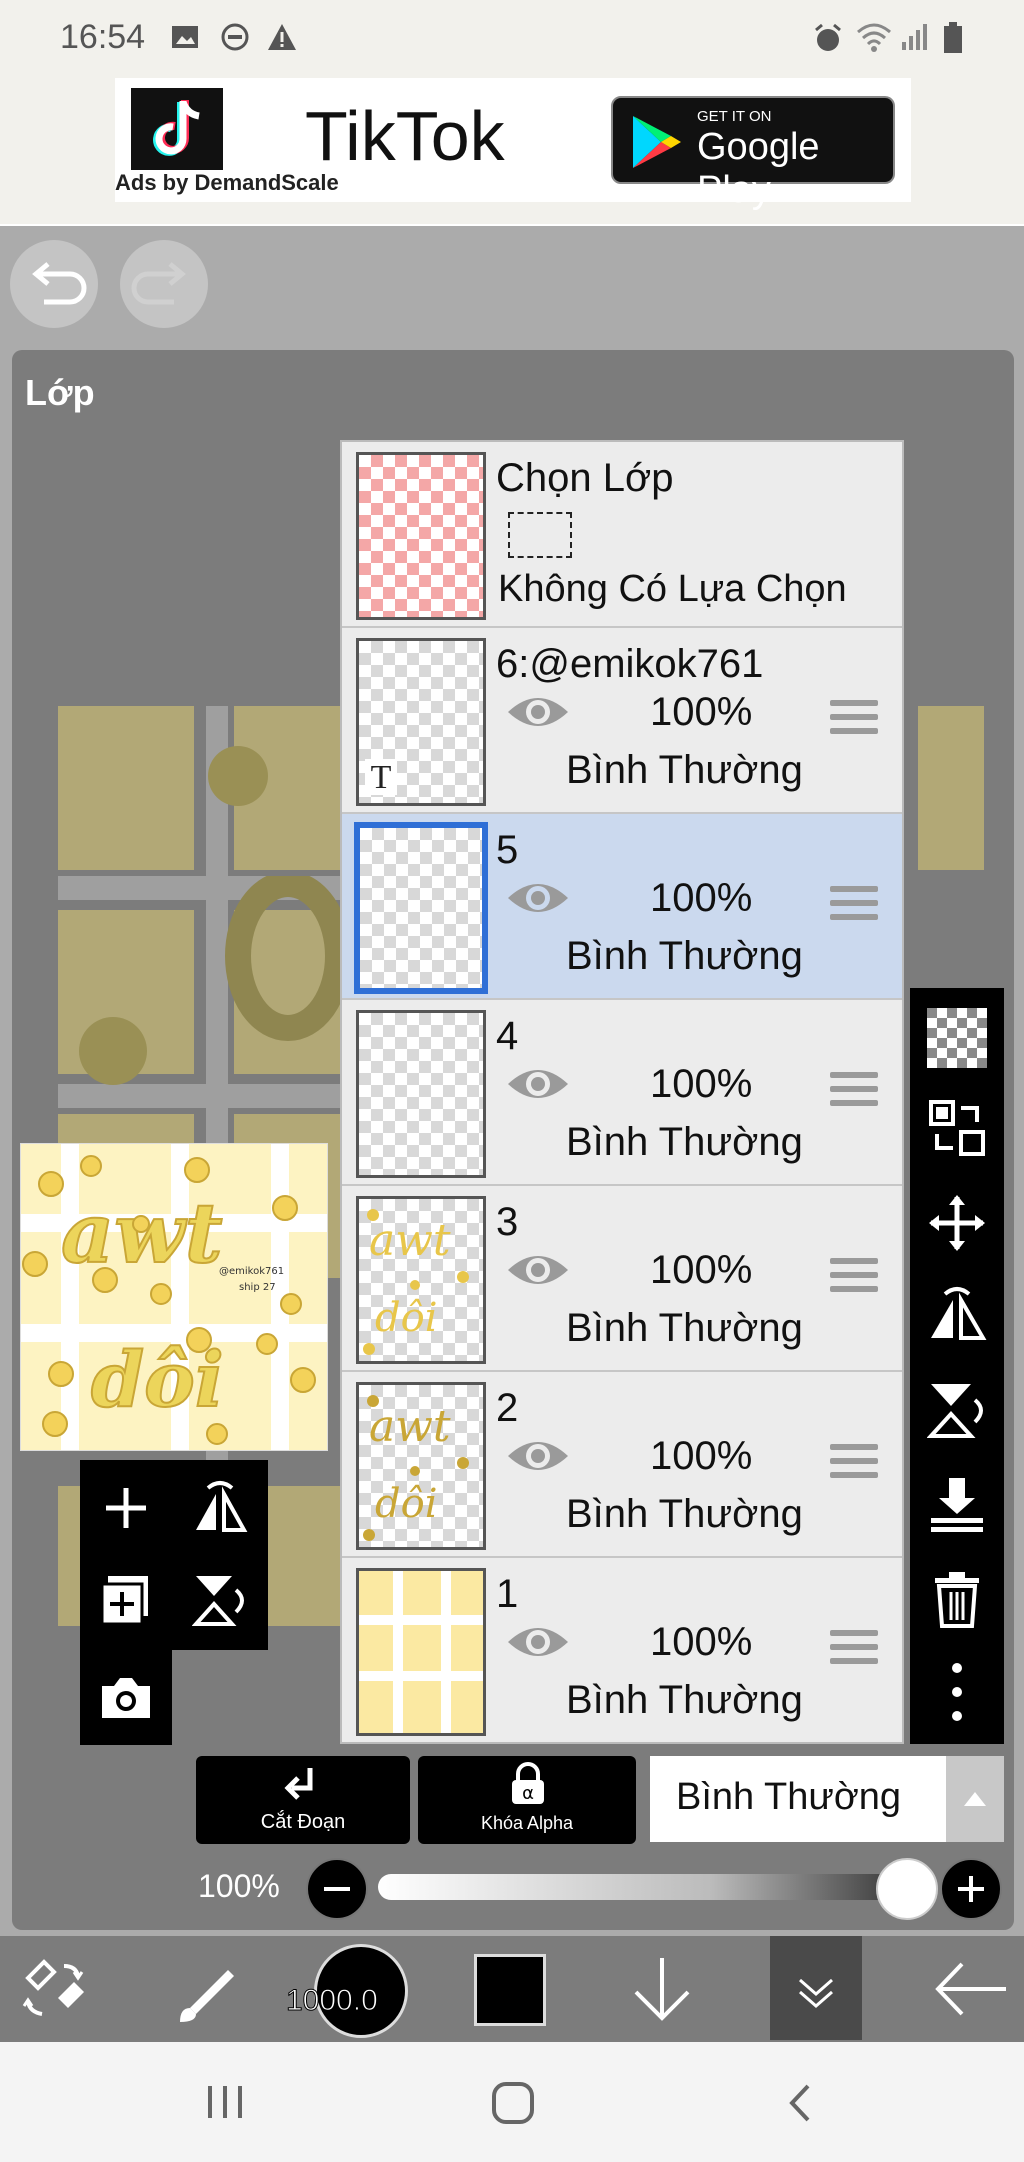  What do you see at coordinates (585, 478) in the screenshot?
I see `selection-row-title: Chọn Lớp` at bounding box center [585, 478].